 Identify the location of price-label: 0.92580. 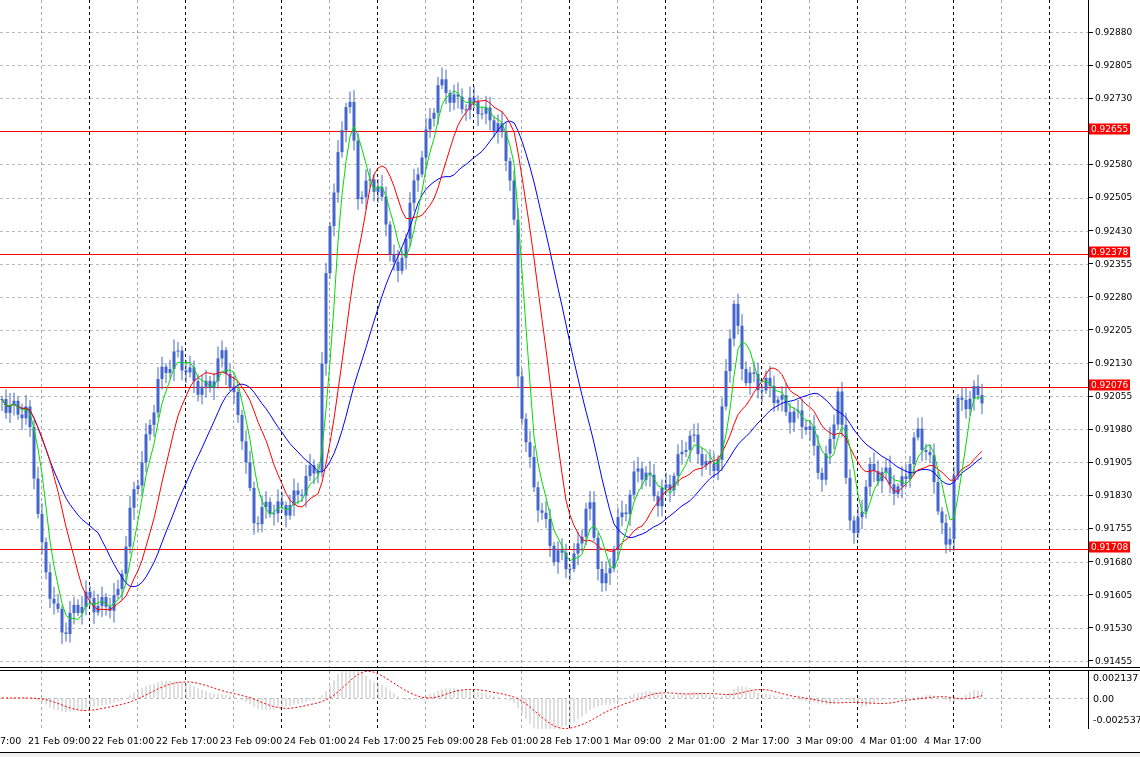
(1114, 164).